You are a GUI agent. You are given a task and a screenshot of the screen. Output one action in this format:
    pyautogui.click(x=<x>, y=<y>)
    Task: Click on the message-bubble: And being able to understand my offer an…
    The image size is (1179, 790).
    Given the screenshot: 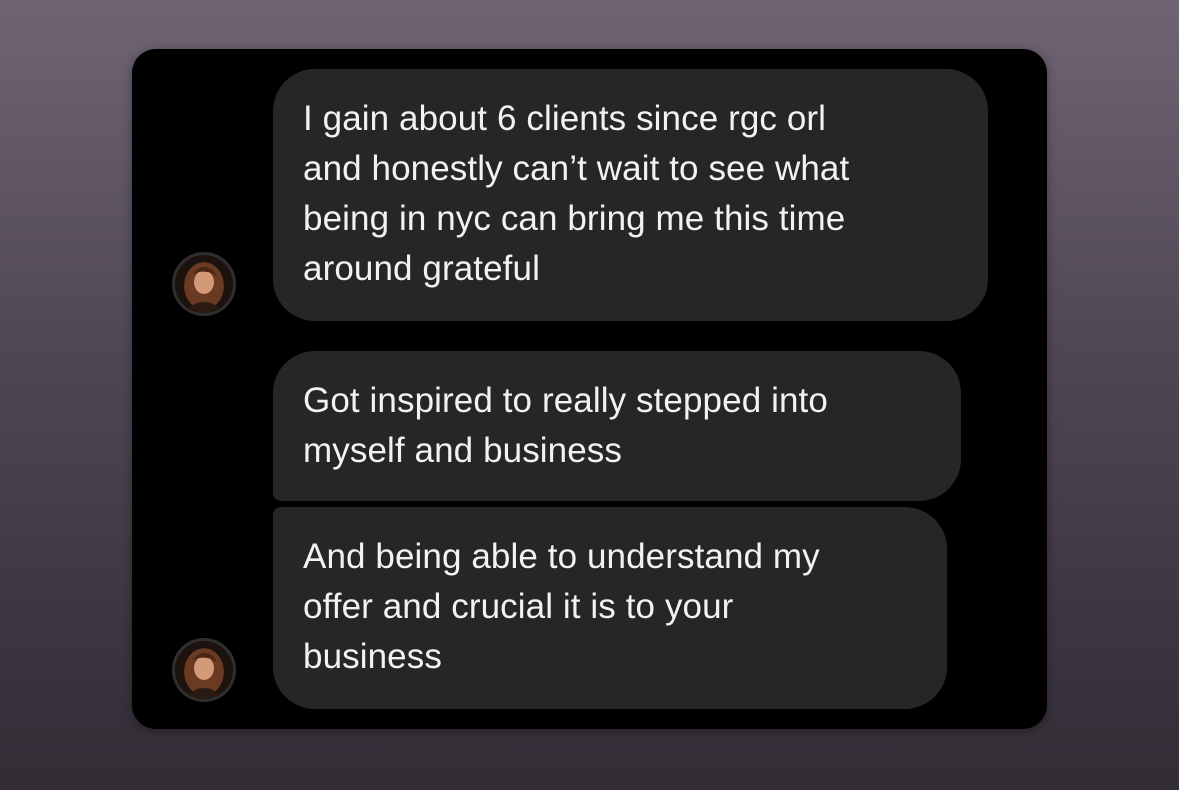 What is the action you would take?
    pyautogui.click(x=610, y=608)
    